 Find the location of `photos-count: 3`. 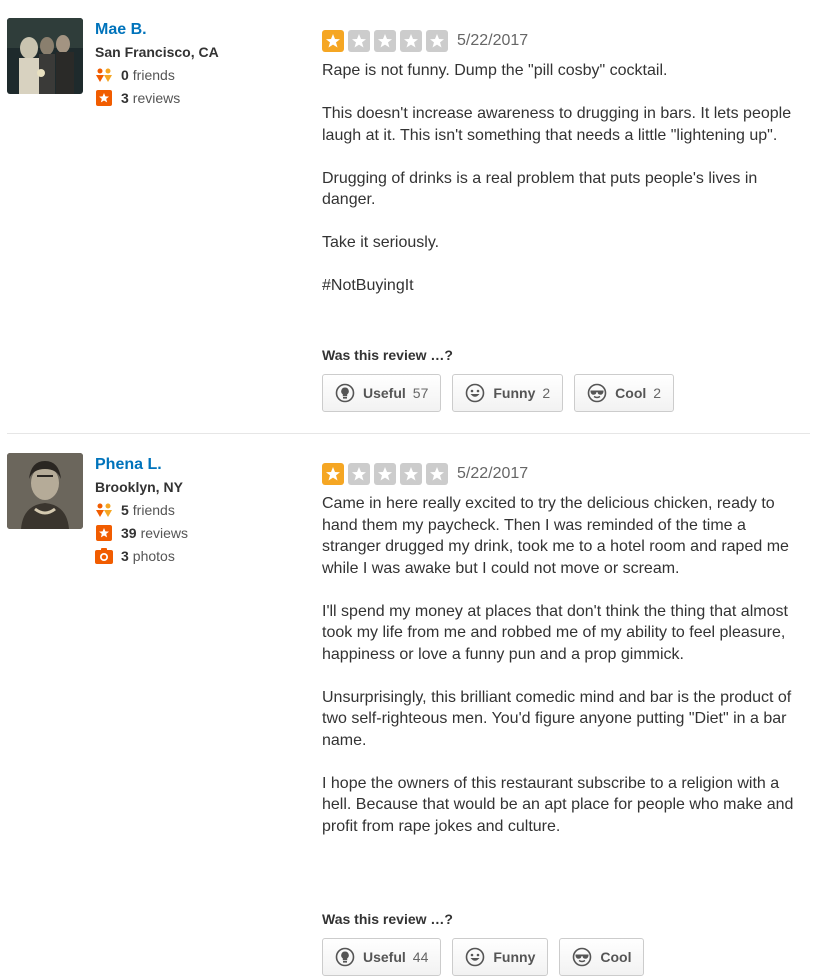

photos-count: 3 is located at coordinates (125, 556).